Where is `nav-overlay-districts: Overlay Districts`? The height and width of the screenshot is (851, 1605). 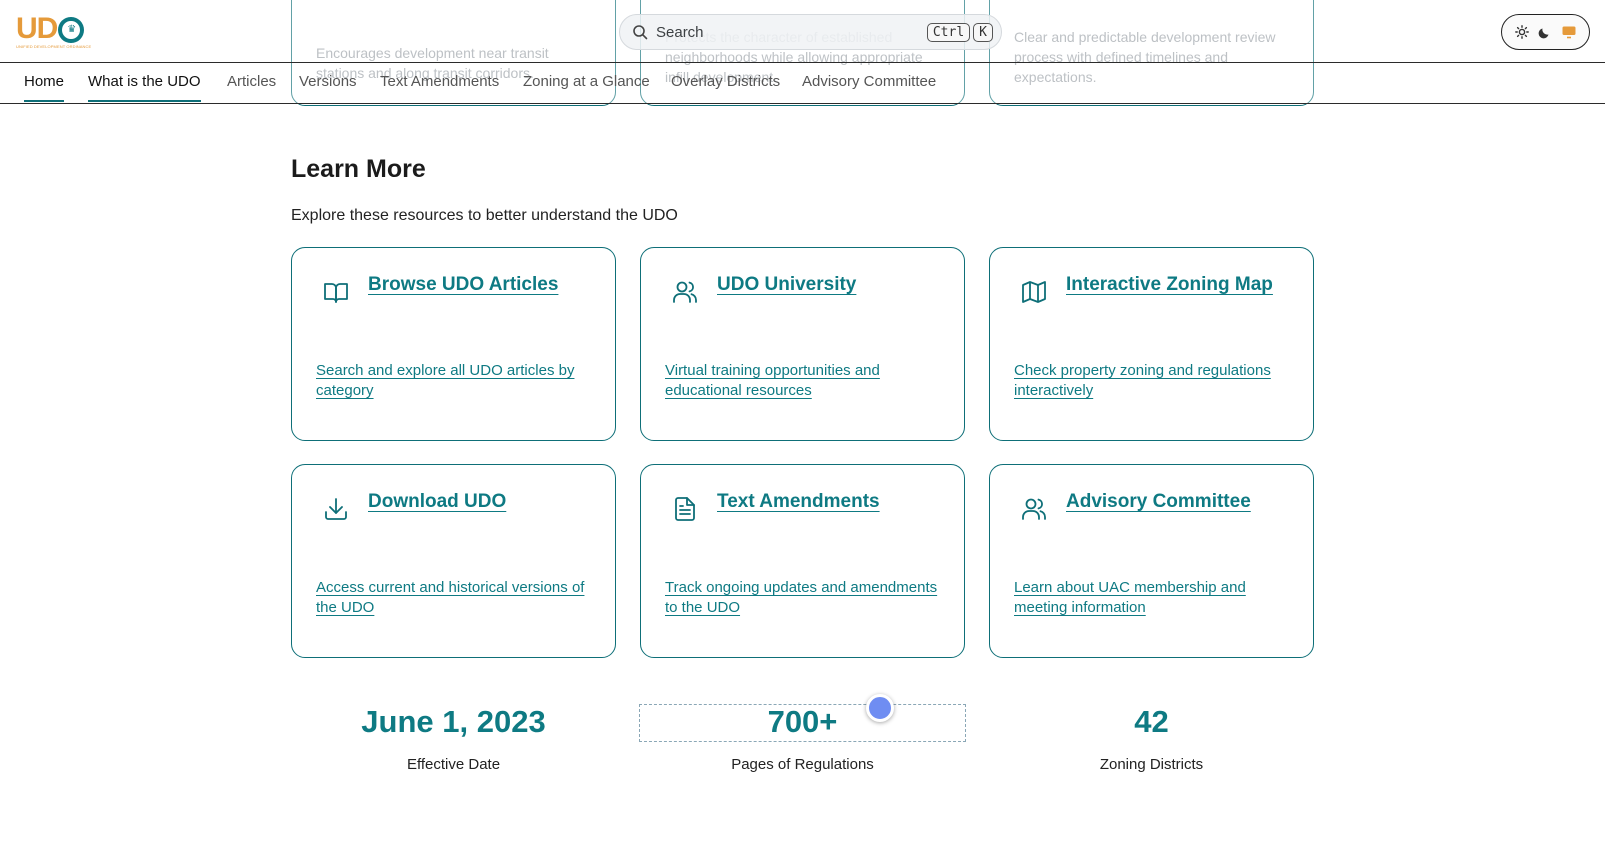 nav-overlay-districts: Overlay Districts is located at coordinates (725, 87).